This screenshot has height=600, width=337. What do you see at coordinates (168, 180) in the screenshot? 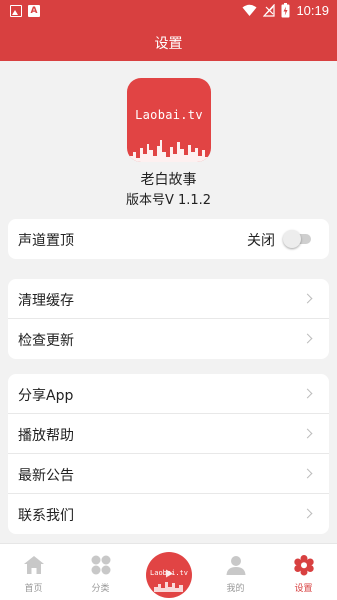
I see `app-name: 老白故事` at bounding box center [168, 180].